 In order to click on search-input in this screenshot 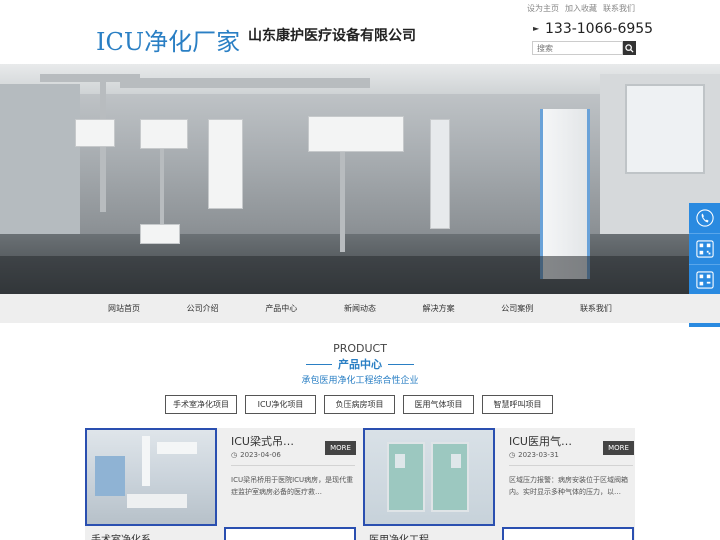, I will do `click(577, 48)`.